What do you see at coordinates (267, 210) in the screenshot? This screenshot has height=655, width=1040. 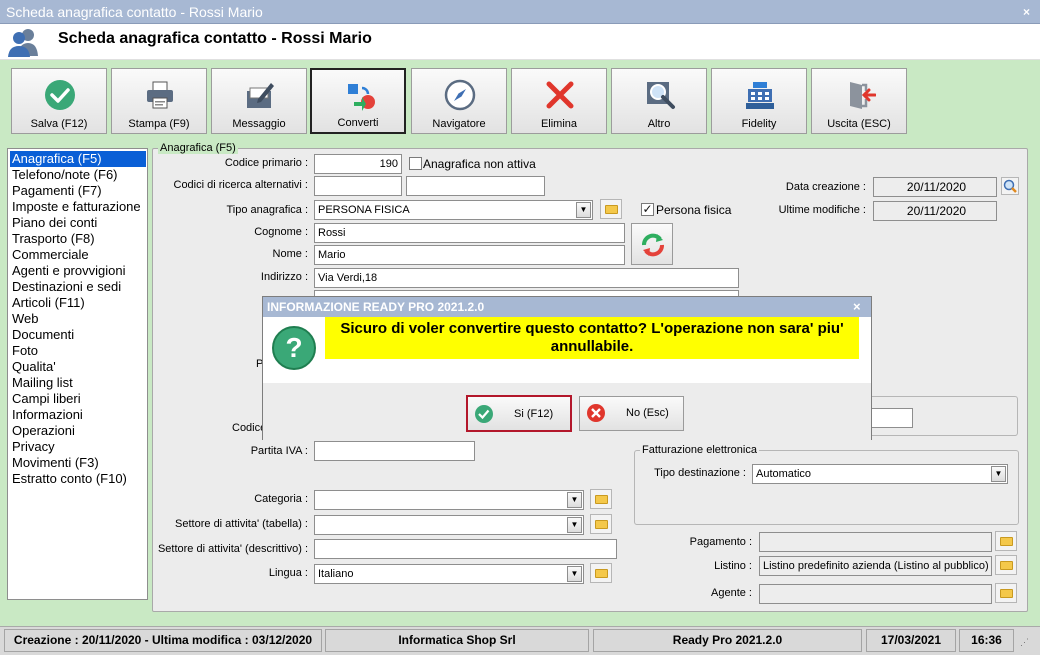 I see `tipo-anagrafica-label: Tipo anagrafica :` at bounding box center [267, 210].